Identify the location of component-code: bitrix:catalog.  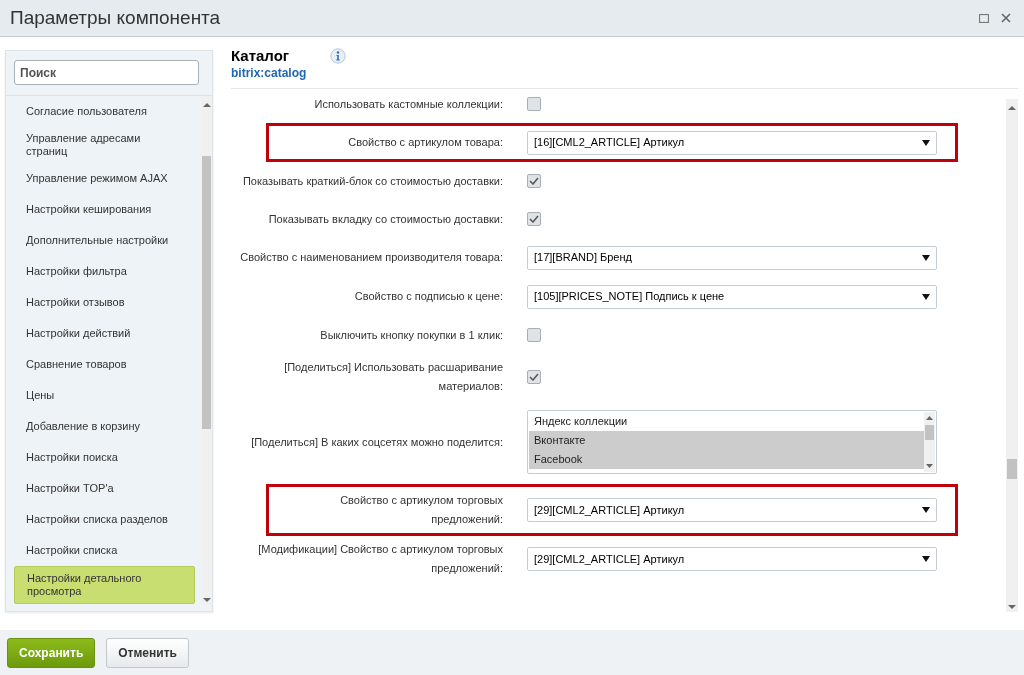
(269, 73).